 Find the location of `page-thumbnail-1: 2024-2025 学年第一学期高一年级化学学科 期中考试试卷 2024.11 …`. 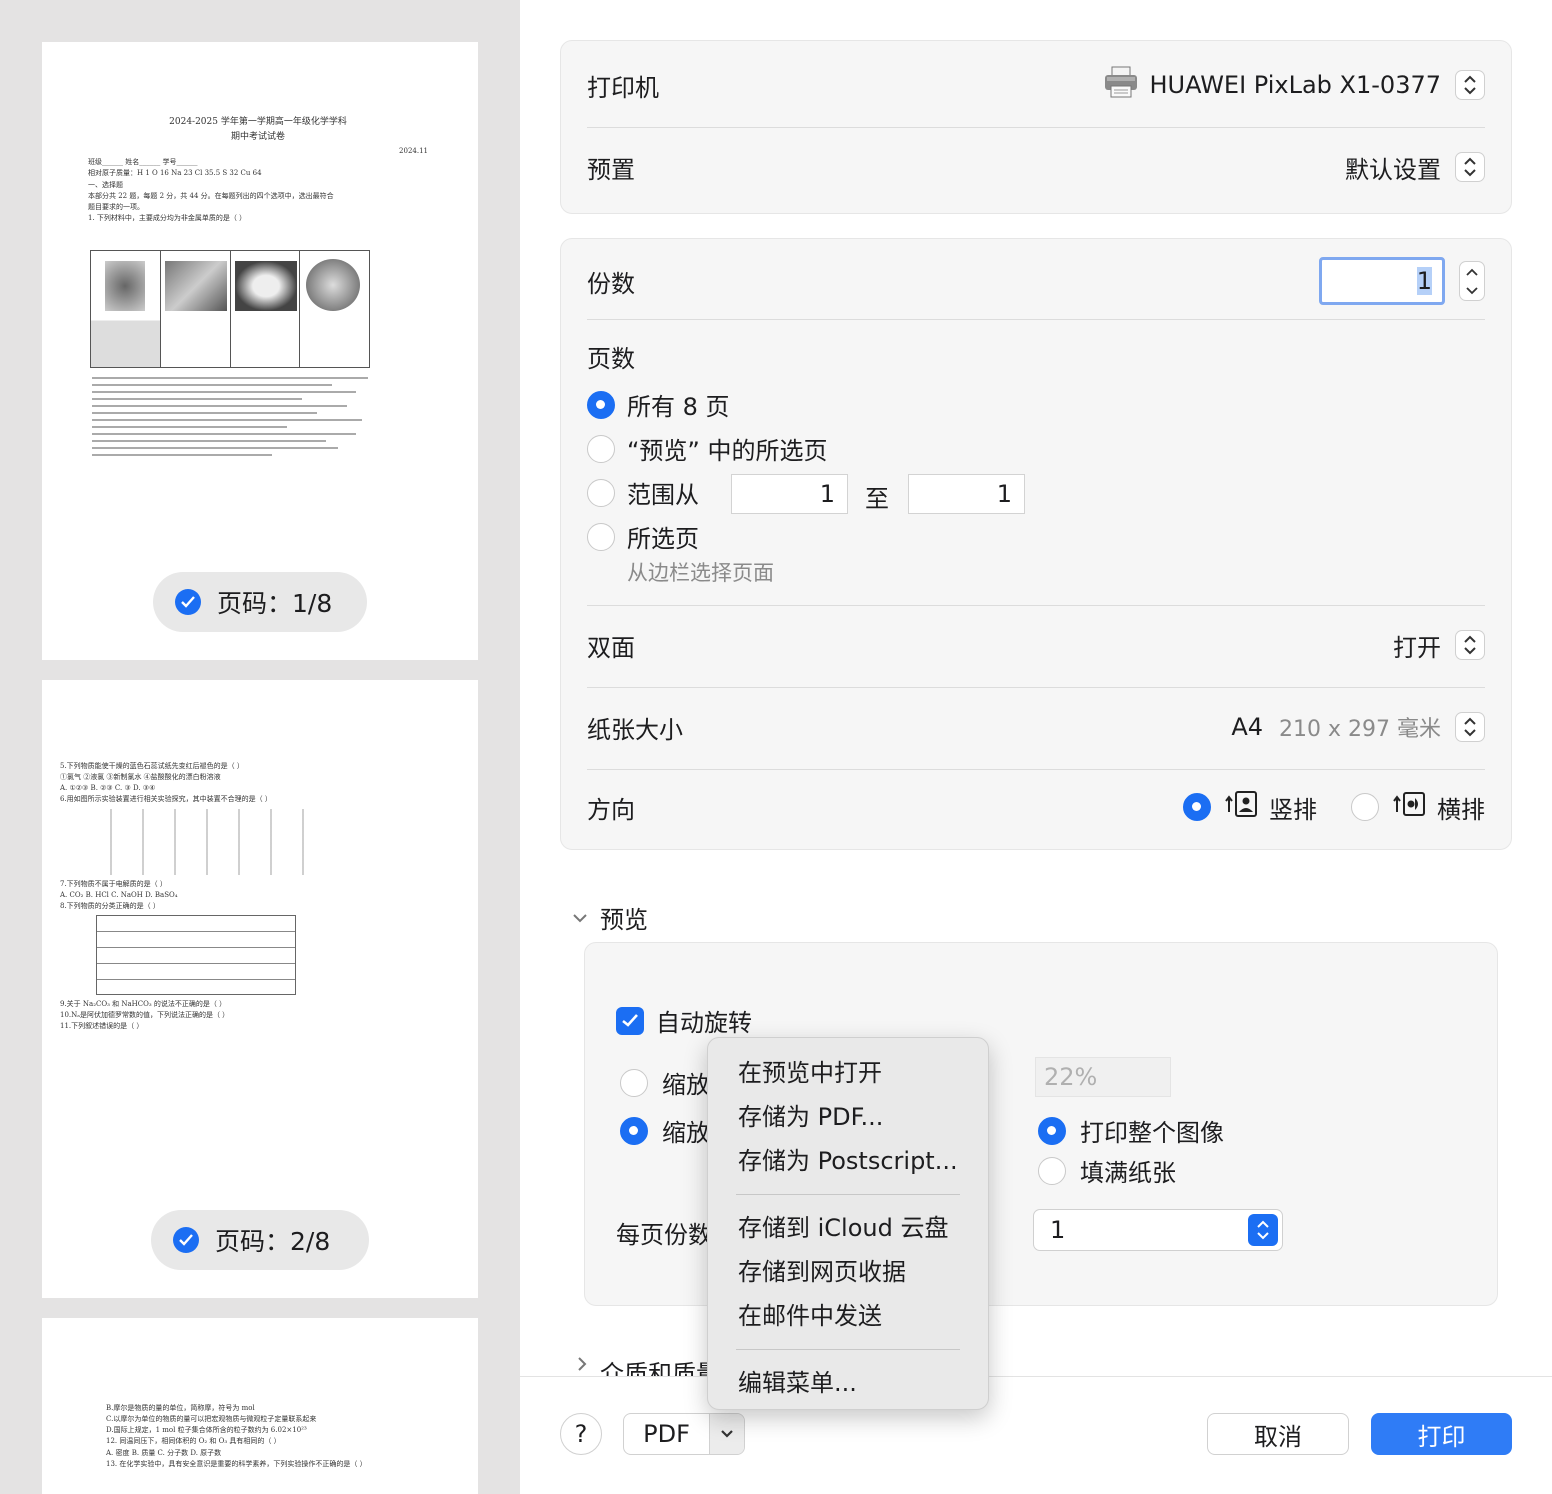

page-thumbnail-1: 2024-2025 学年第一学期高一年级化学学科 期中考试试卷 2024.11 … is located at coordinates (260, 351).